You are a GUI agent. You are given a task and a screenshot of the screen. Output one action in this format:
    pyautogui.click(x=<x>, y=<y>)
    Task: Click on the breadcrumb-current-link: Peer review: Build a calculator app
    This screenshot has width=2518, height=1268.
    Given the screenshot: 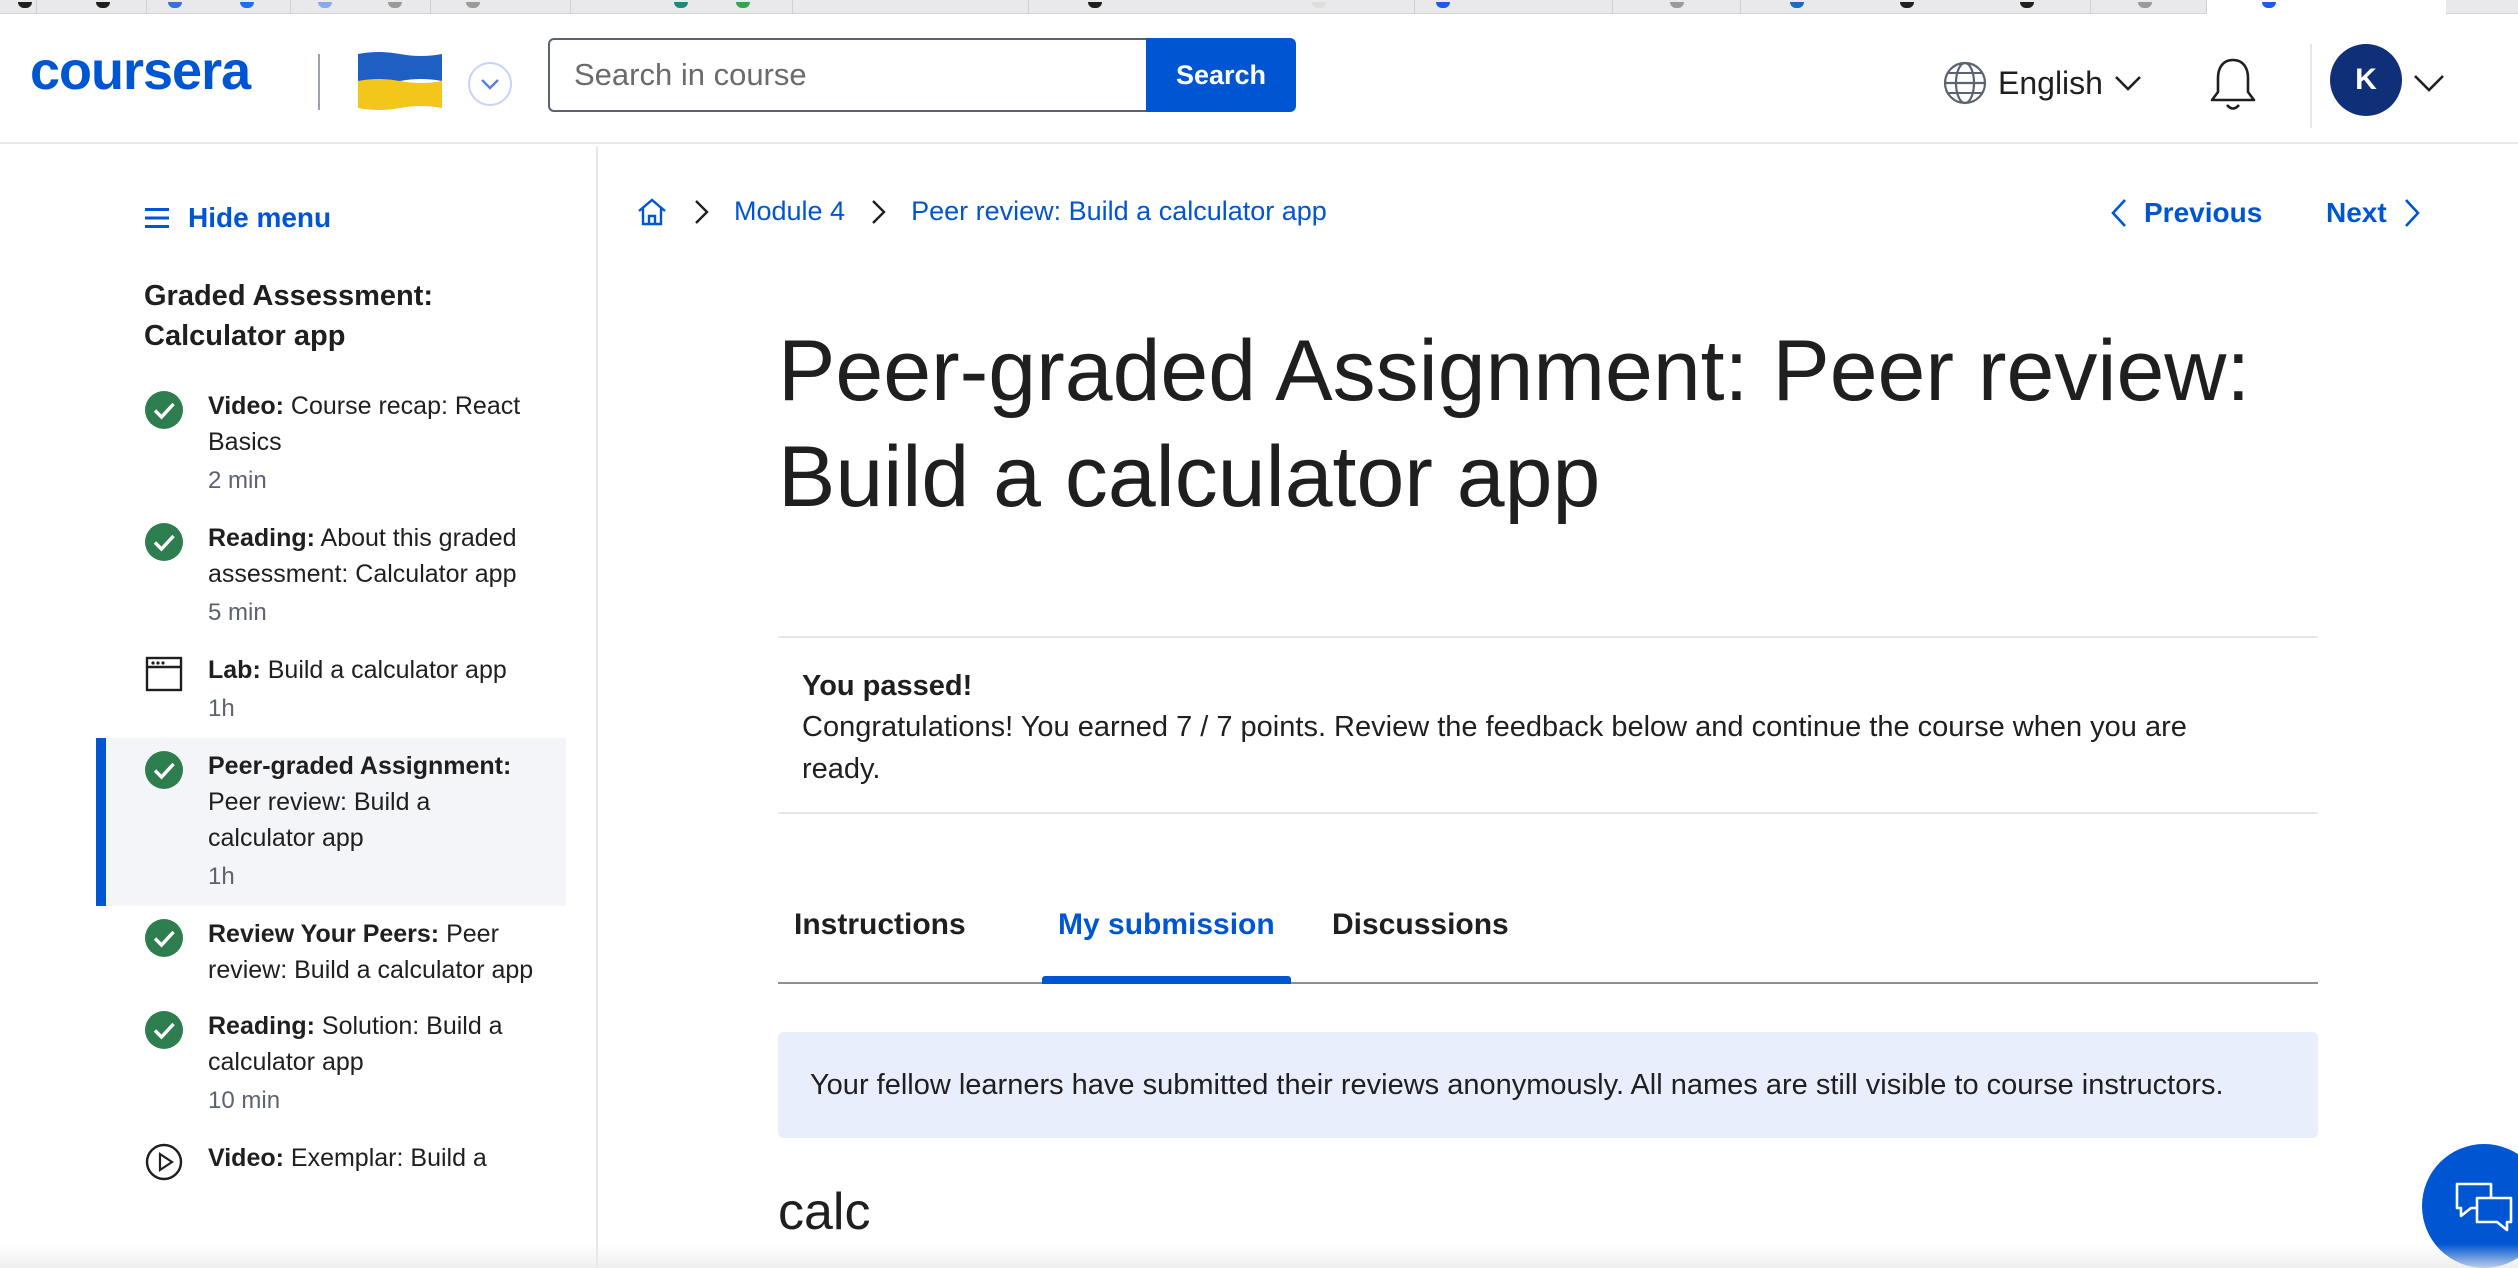 What is the action you would take?
    pyautogui.click(x=1119, y=211)
    